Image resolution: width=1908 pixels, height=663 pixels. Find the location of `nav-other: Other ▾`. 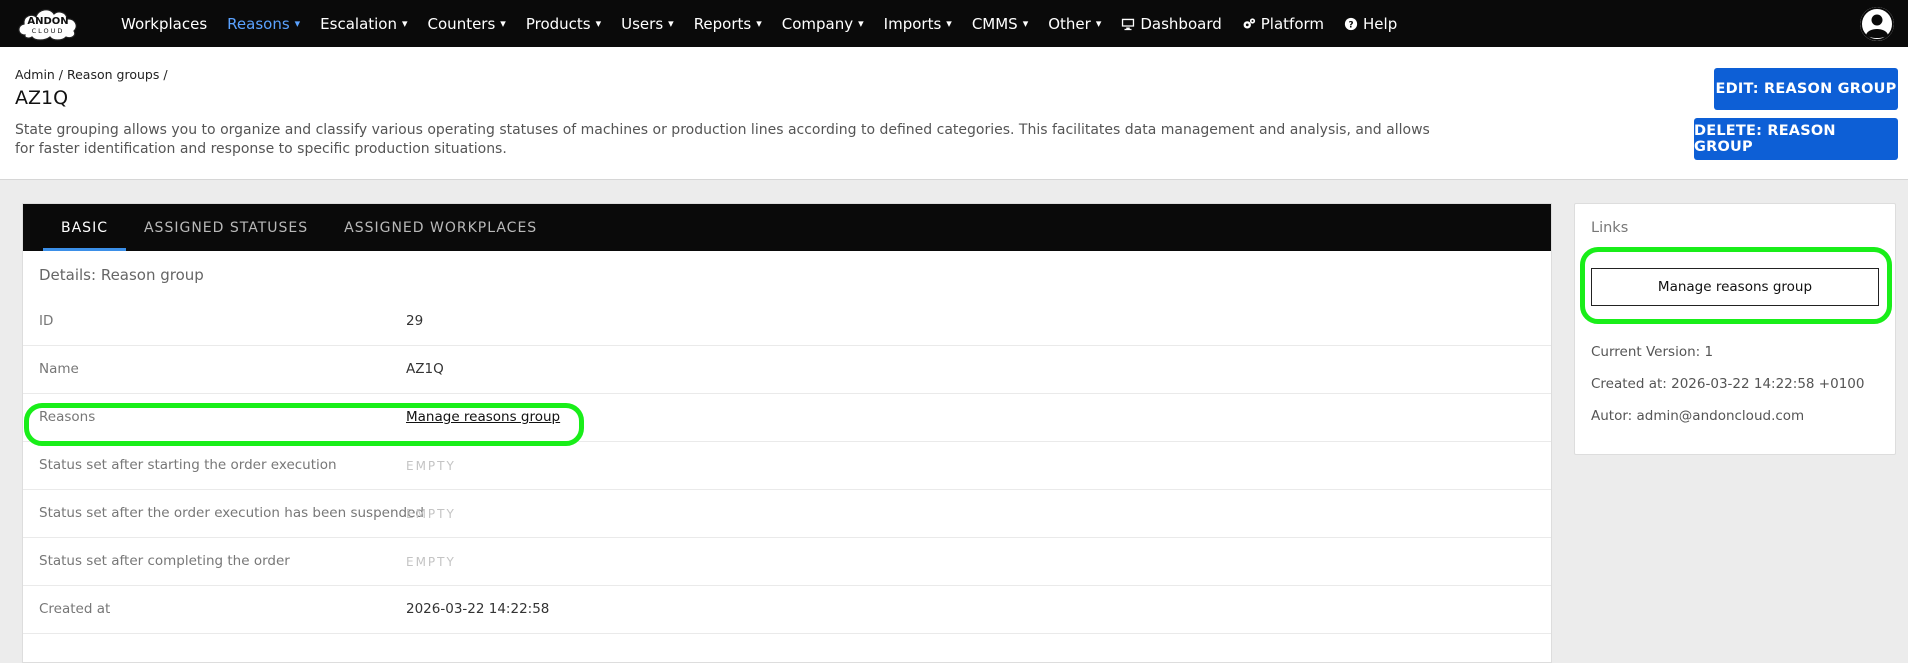

nav-other: Other ▾ is located at coordinates (1074, 24).